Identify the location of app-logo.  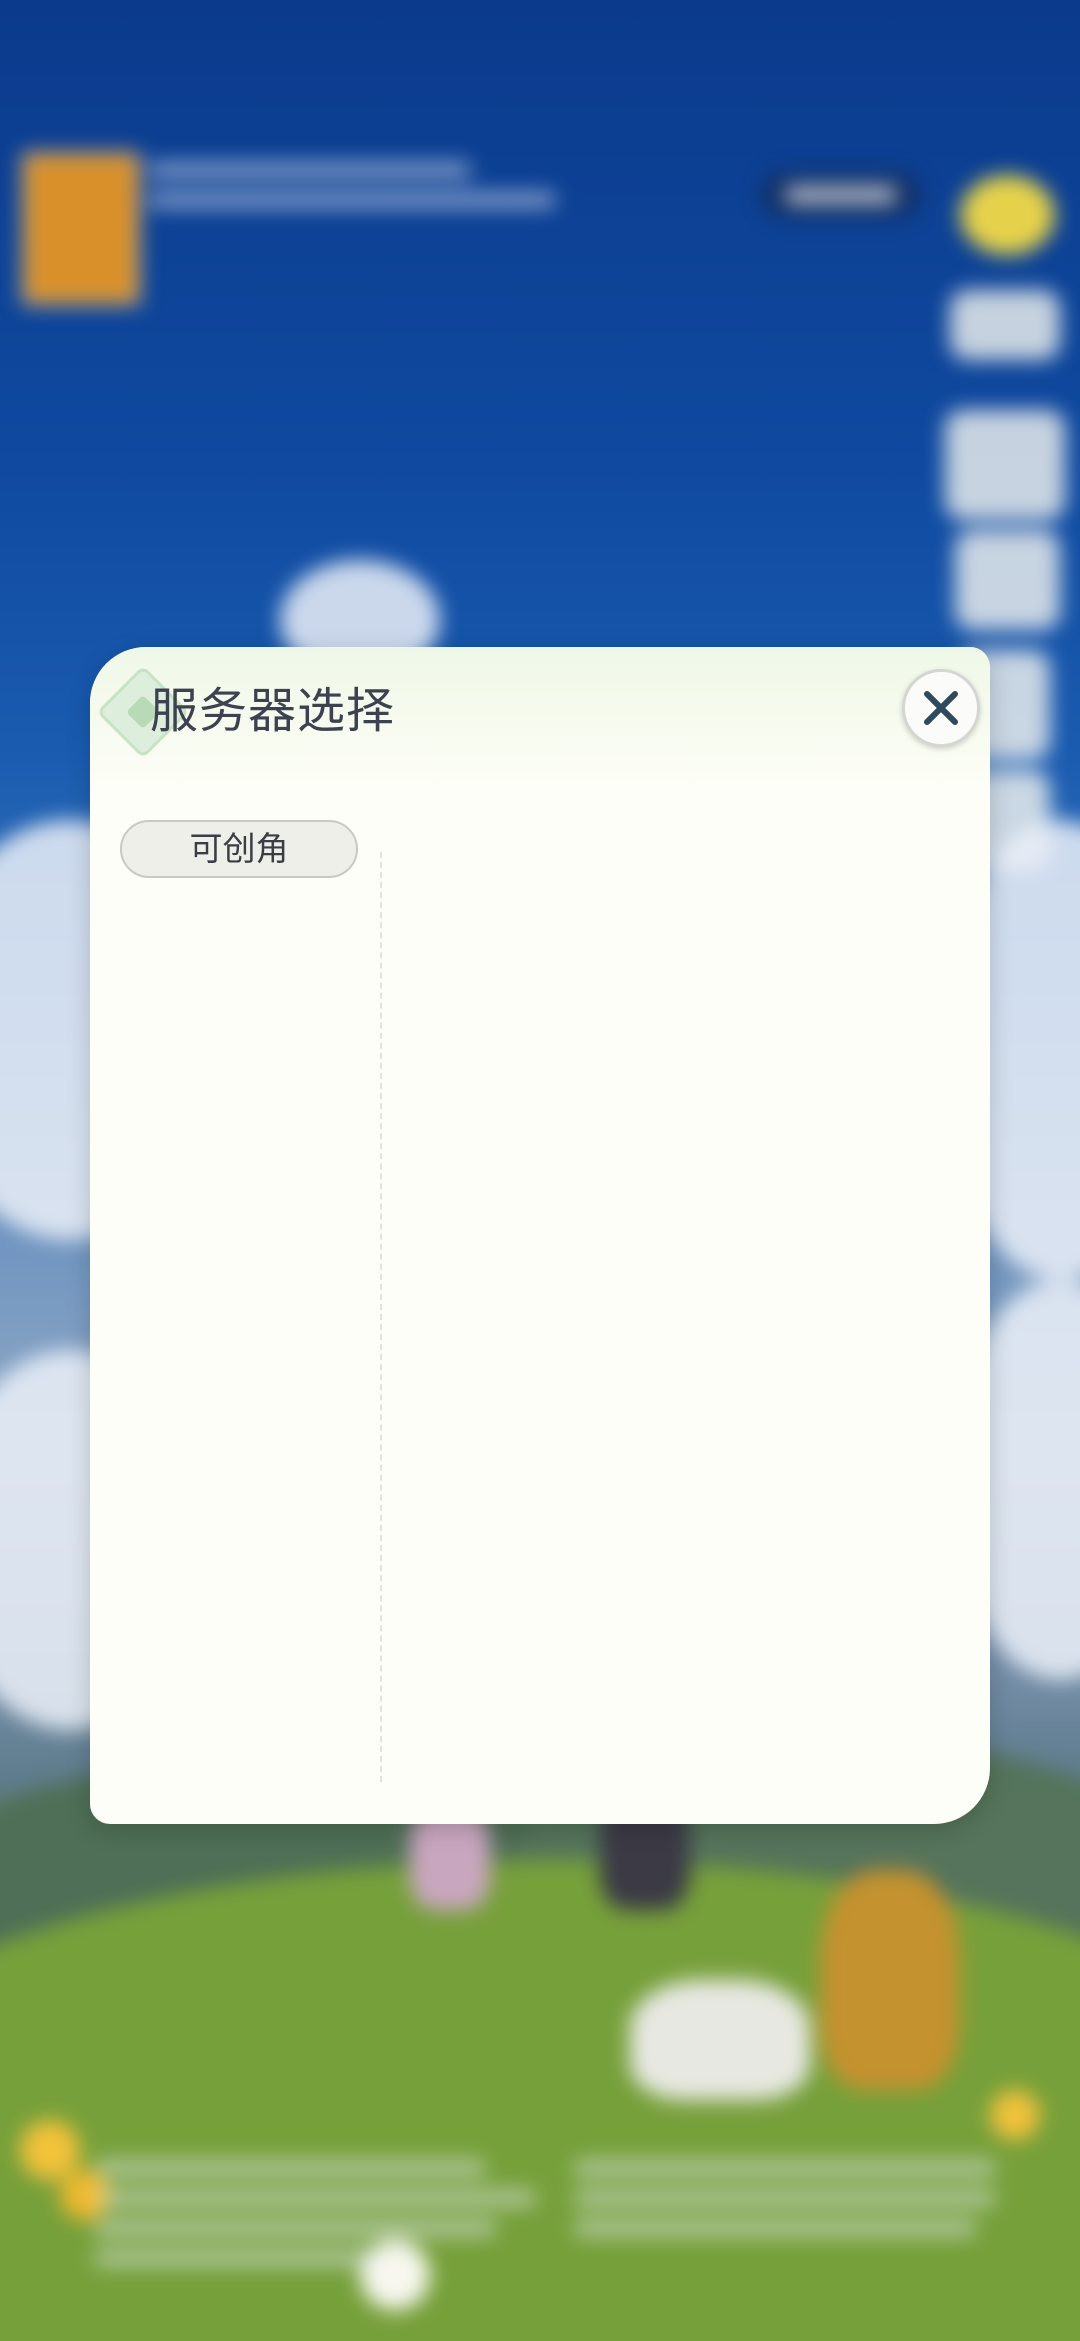
(81, 228).